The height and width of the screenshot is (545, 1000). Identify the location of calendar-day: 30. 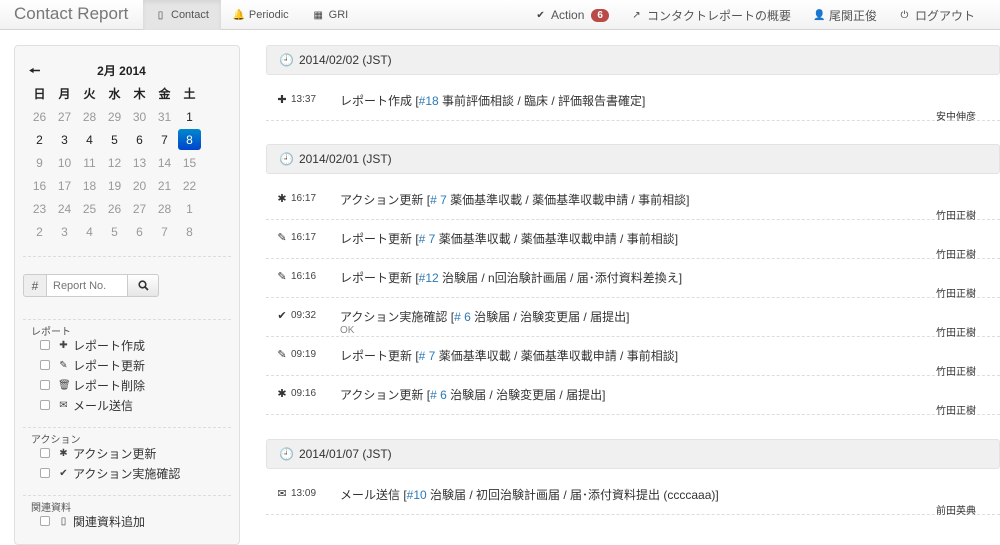
(139, 116).